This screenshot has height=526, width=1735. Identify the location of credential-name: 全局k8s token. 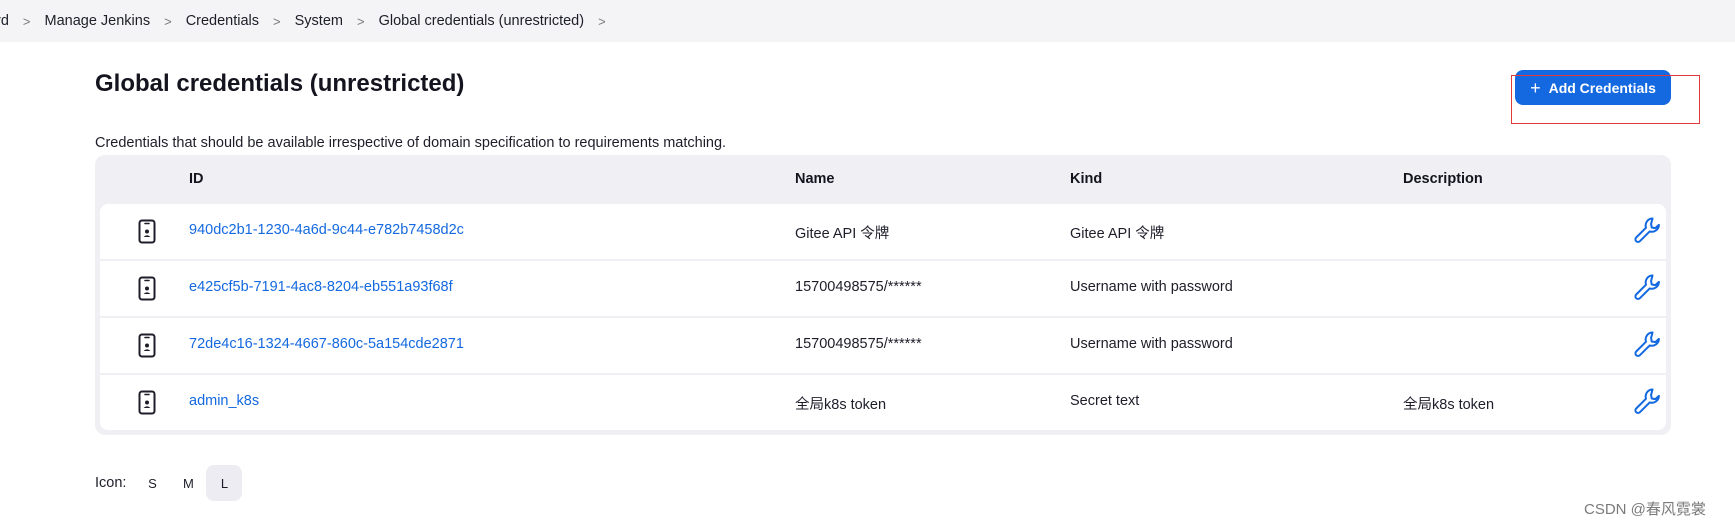
(841, 405).